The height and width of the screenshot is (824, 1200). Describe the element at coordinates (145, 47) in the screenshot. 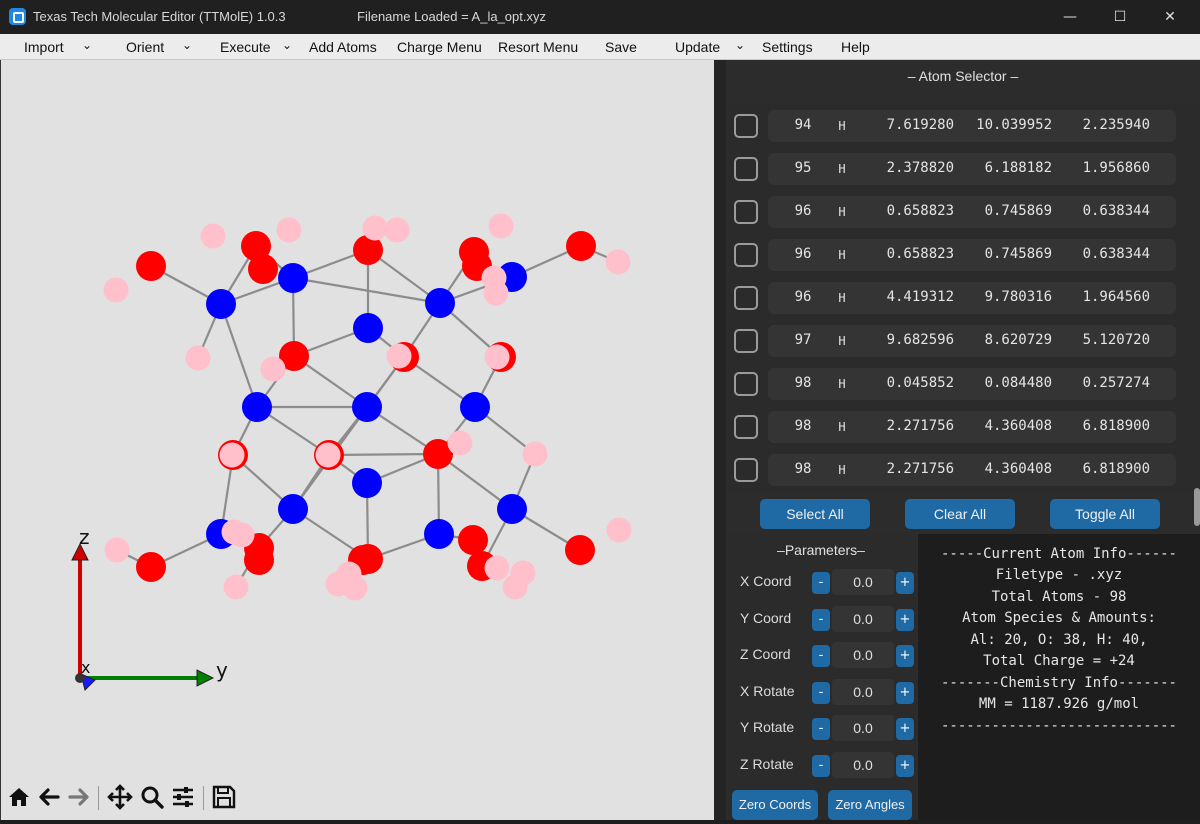

I see `menu-orient: Orient` at that location.